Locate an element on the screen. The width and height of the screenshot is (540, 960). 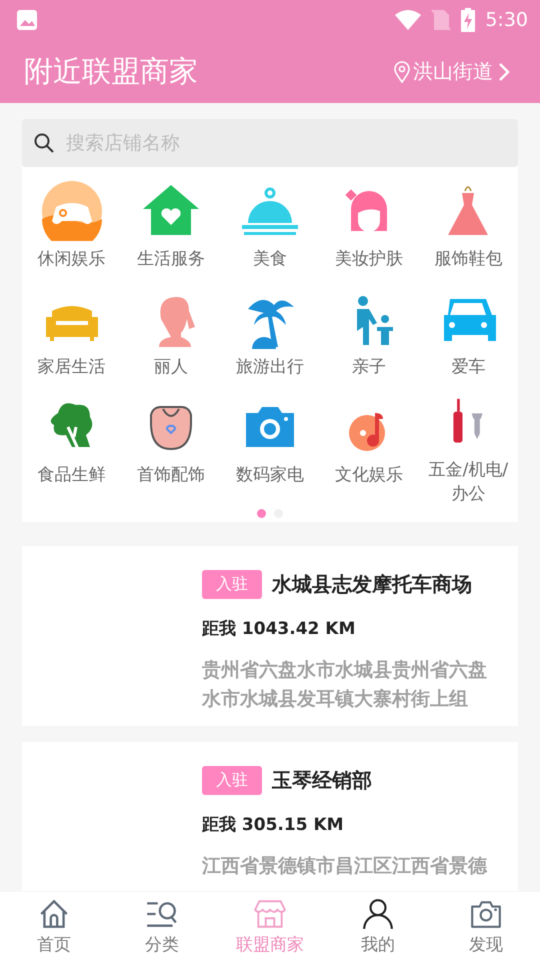
battery-icon is located at coordinates (468, 20).